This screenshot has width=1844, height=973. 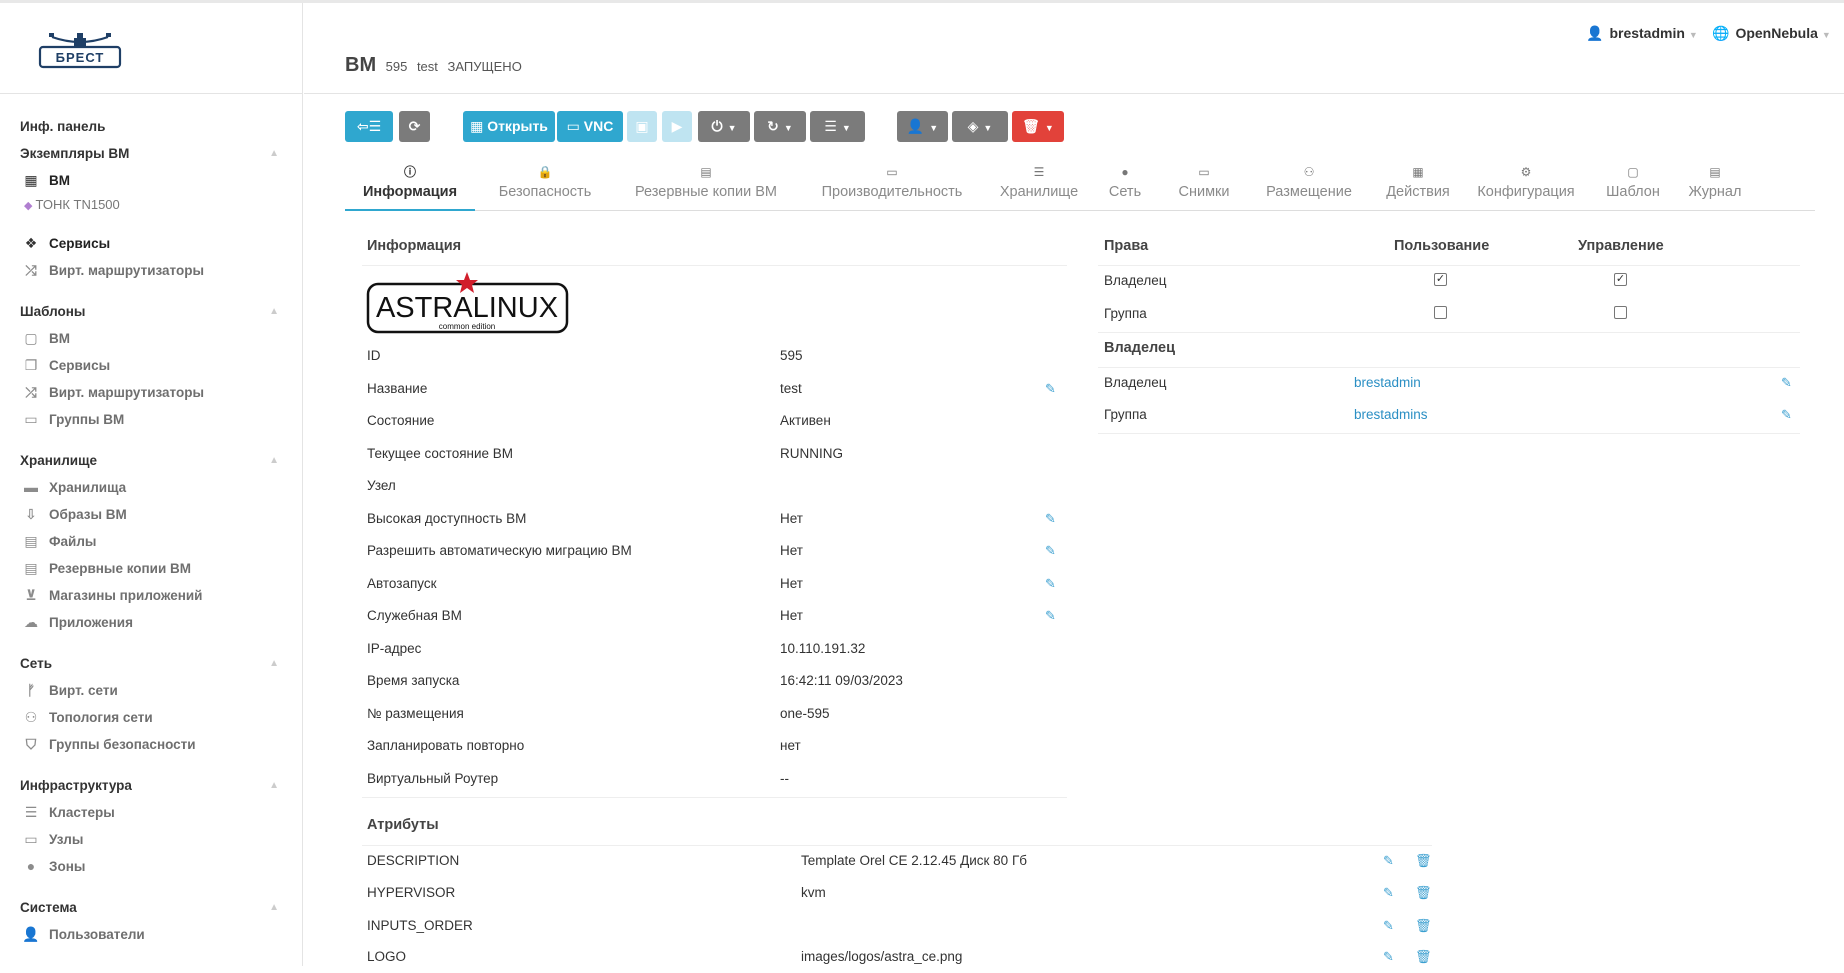 I want to click on caret-down-icon: ▼, so click(x=732, y=128).